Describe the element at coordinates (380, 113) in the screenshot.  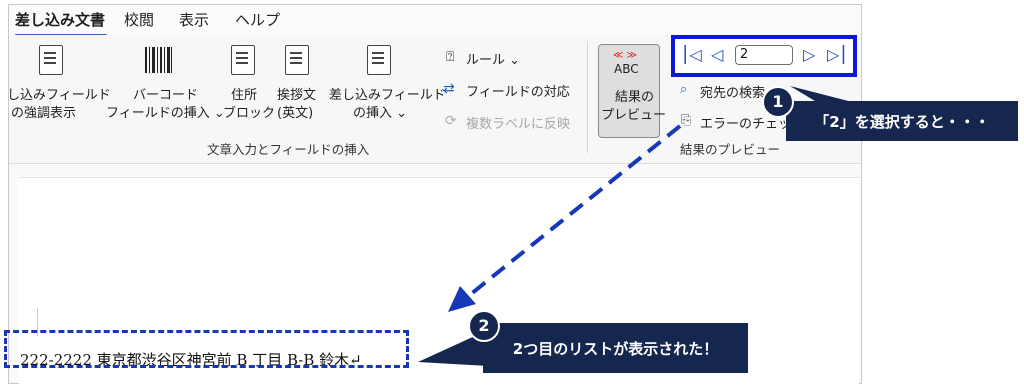
I see `merge-field-label-line2: の挿入 ⌄` at that location.